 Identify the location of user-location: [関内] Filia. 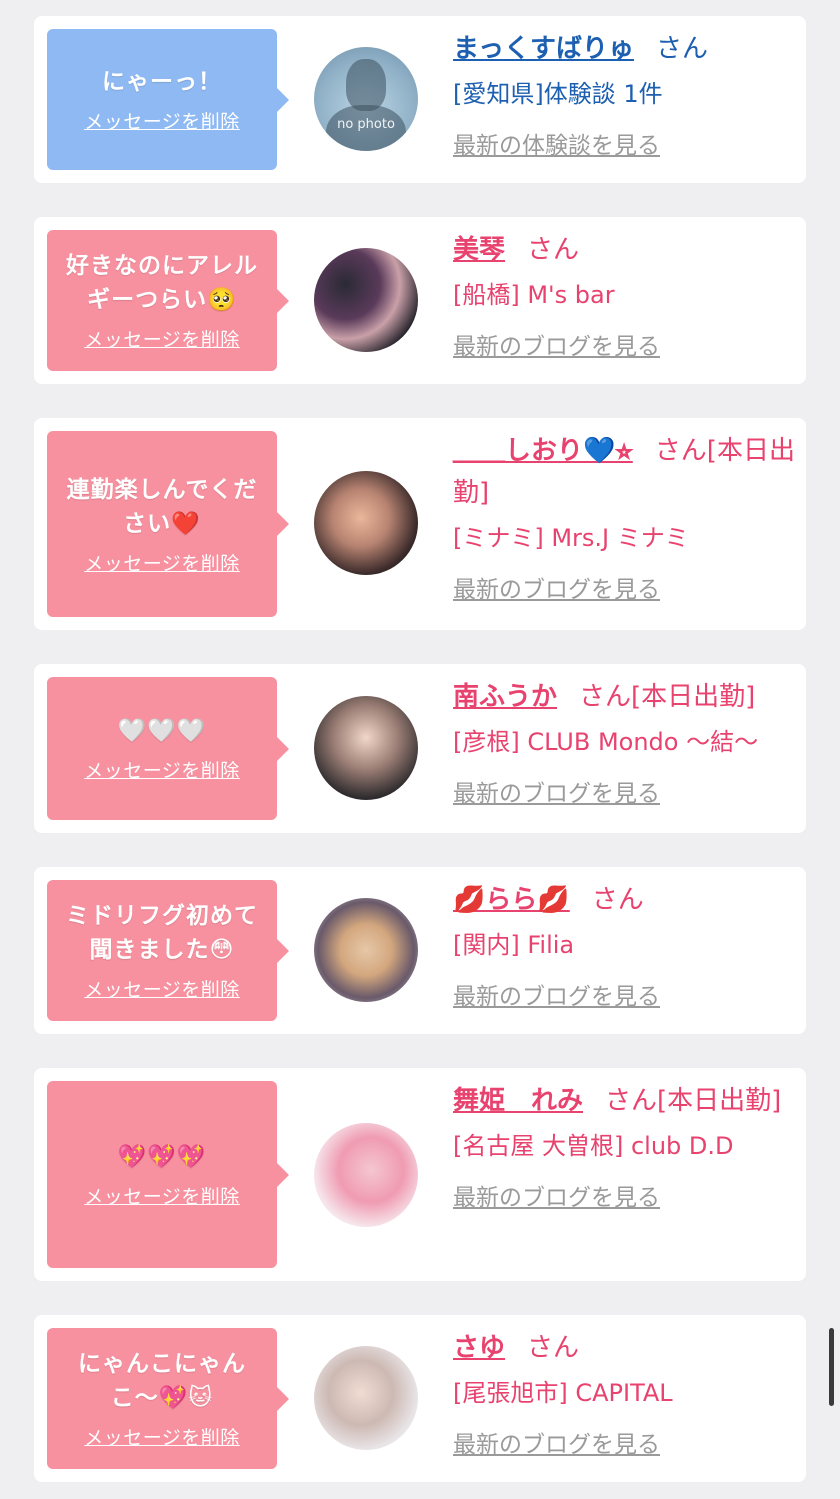
(514, 945).